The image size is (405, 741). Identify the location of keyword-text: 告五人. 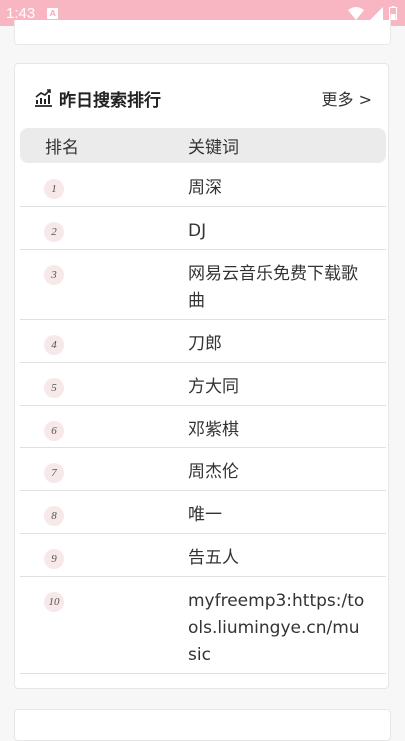
(213, 558).